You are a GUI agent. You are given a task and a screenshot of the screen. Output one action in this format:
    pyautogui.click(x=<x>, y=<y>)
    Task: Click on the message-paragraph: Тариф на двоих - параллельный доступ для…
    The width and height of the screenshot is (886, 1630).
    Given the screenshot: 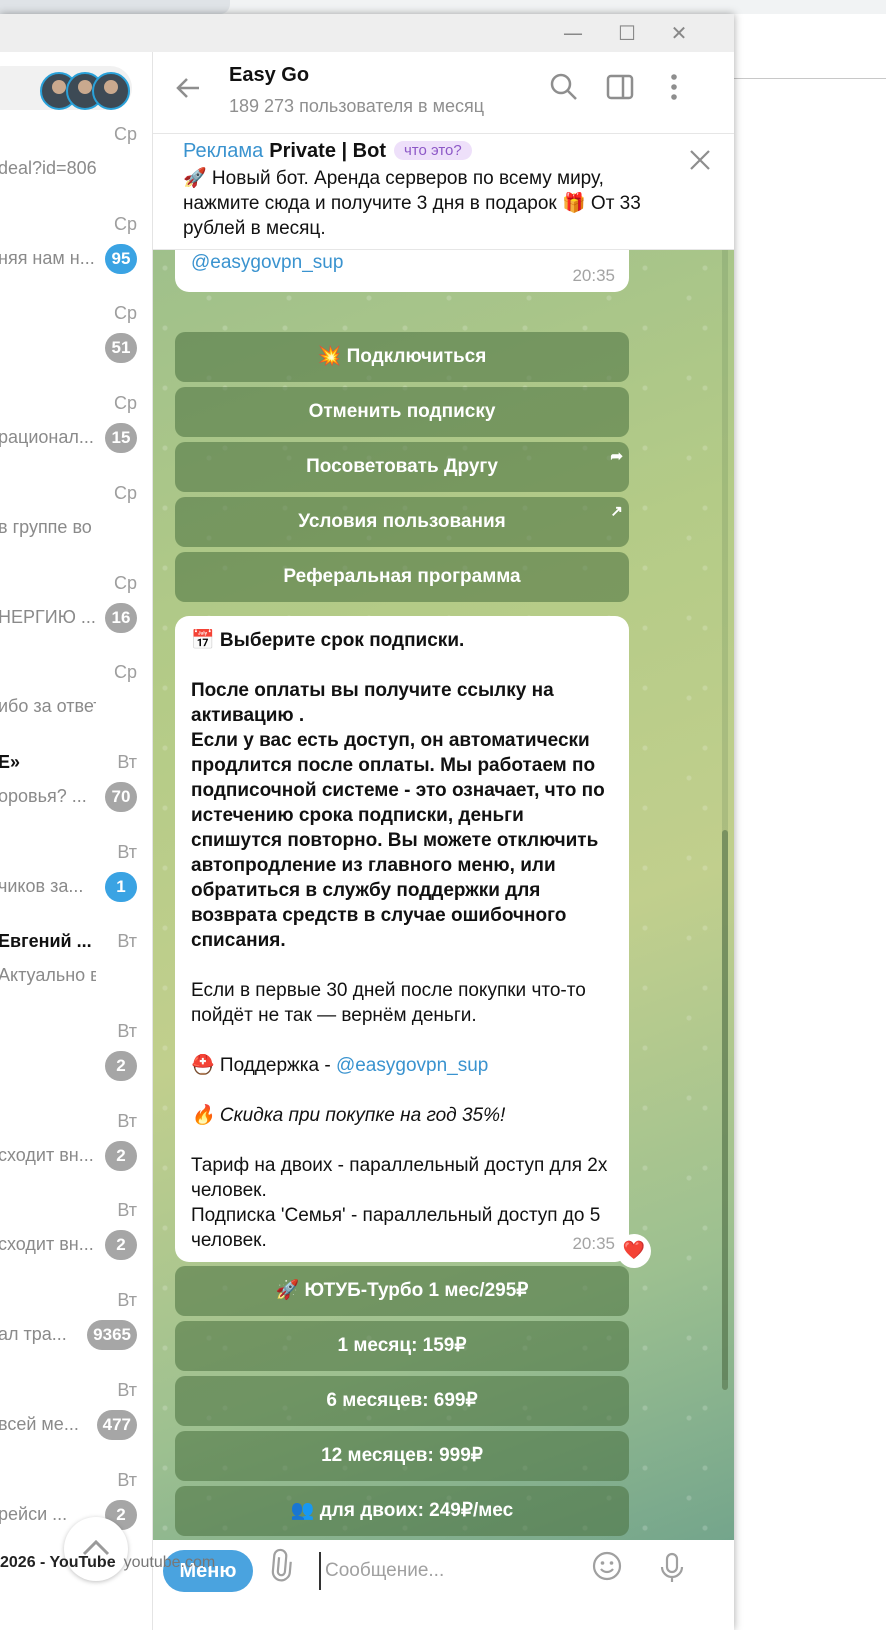 What is the action you would take?
    pyautogui.click(x=399, y=1178)
    